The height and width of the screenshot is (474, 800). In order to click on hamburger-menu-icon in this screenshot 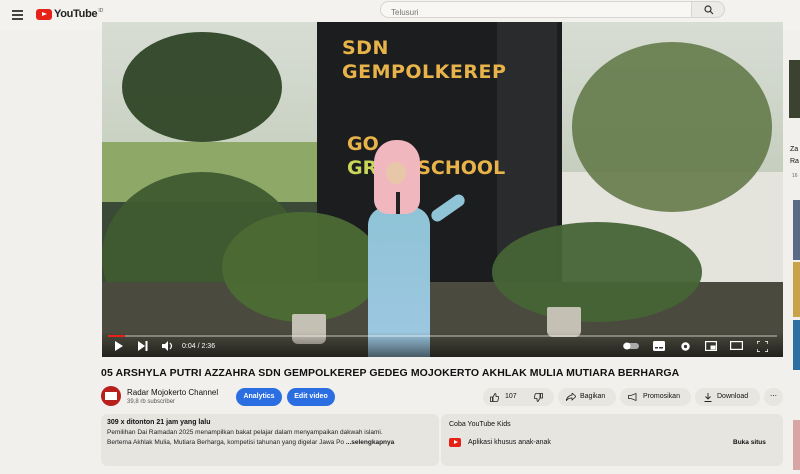, I will do `click(17, 15)`.